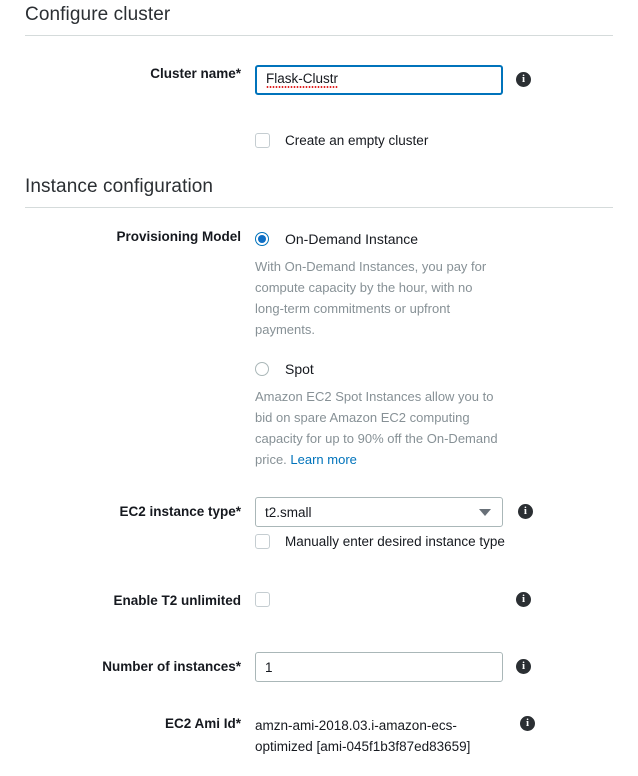 The height and width of the screenshot is (776, 638). I want to click on provisioning-option-spot: Spot, so click(379, 369).